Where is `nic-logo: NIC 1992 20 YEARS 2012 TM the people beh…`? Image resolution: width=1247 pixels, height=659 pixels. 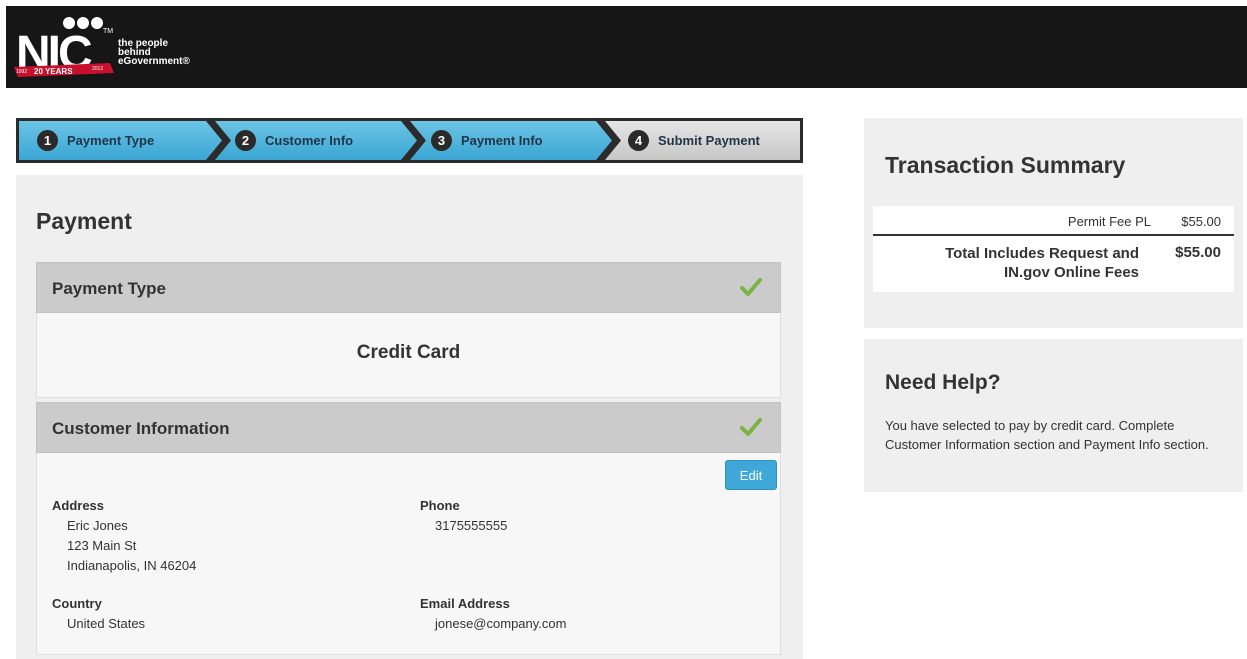
nic-logo: NIC 1992 20 YEARS 2012 TM the people beh… is located at coordinates (114, 50).